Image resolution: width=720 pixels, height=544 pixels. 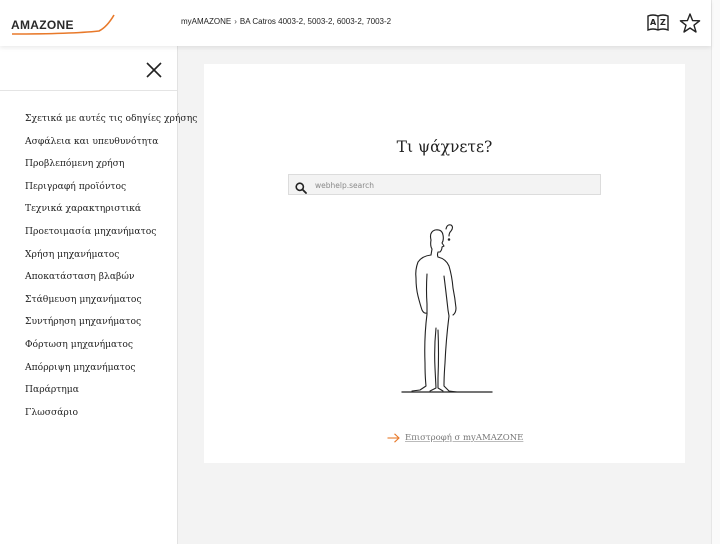 I want to click on sidebar-item: Περιγραφή προϊόντος, so click(x=88, y=187).